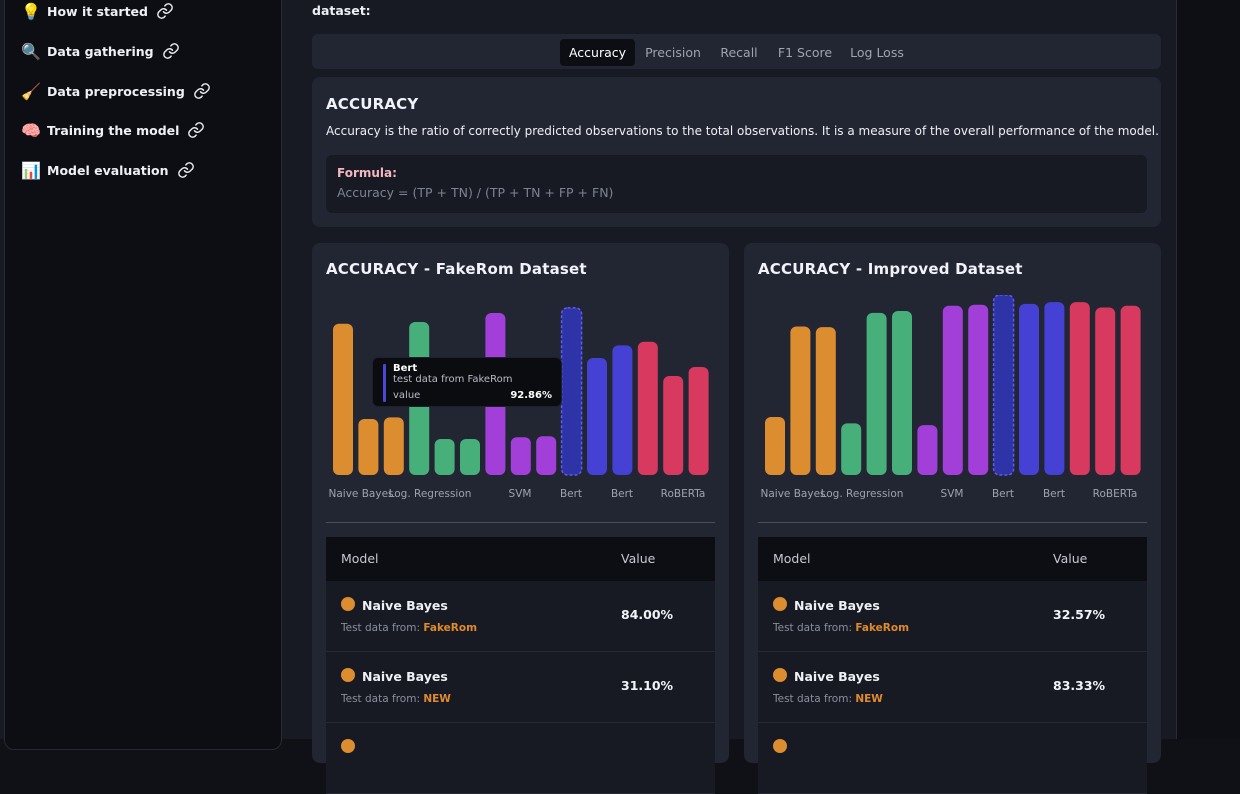 This screenshot has height=794, width=1240. What do you see at coordinates (31, 130) in the screenshot?
I see `brain-icon: 🧠` at bounding box center [31, 130].